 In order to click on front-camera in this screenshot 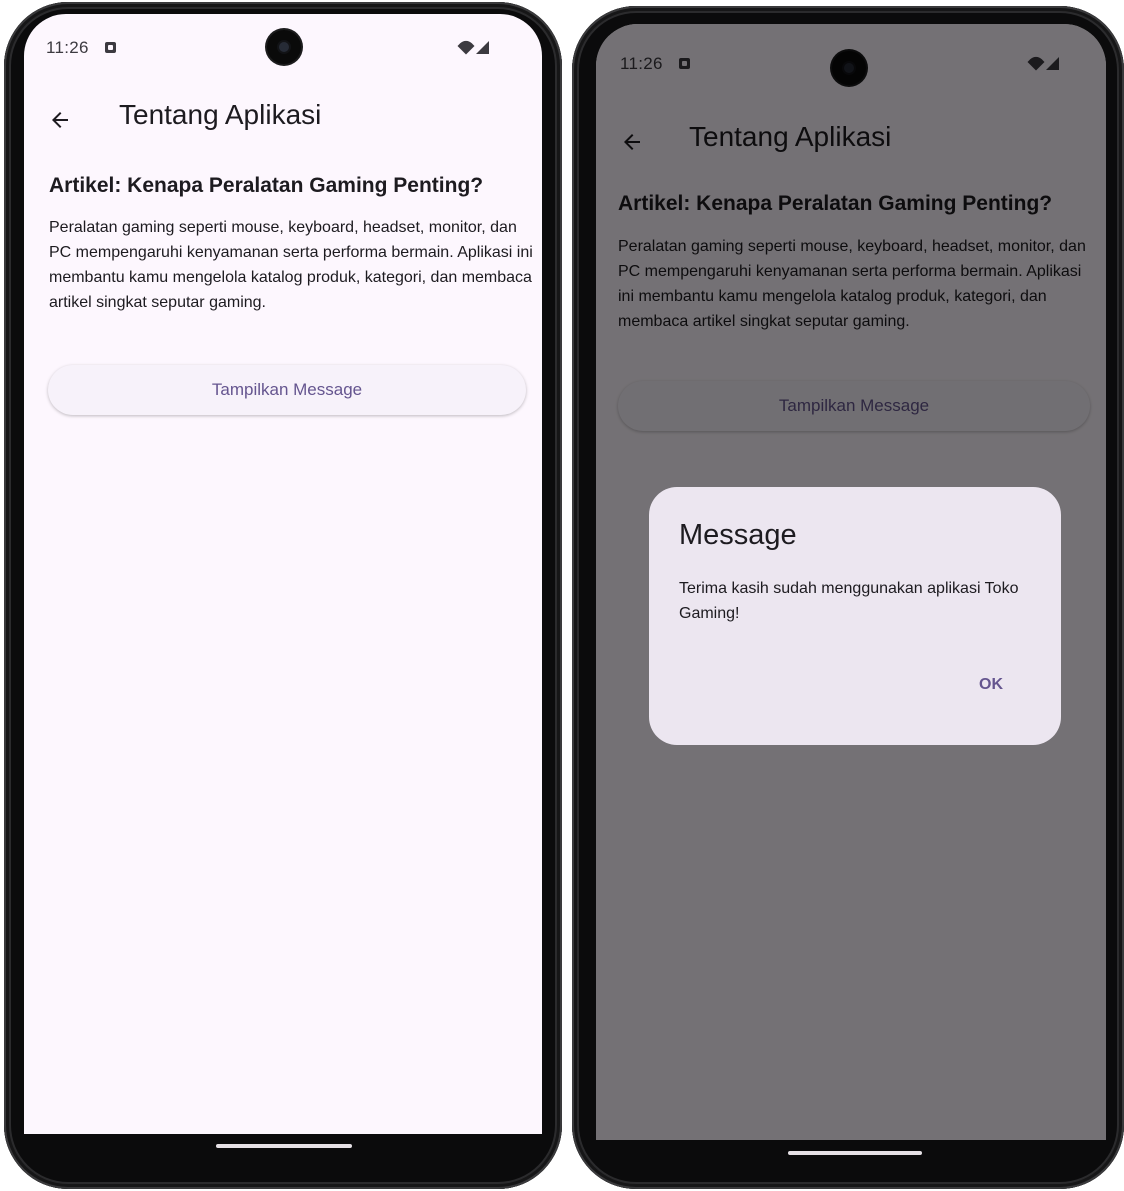, I will do `click(284, 47)`.